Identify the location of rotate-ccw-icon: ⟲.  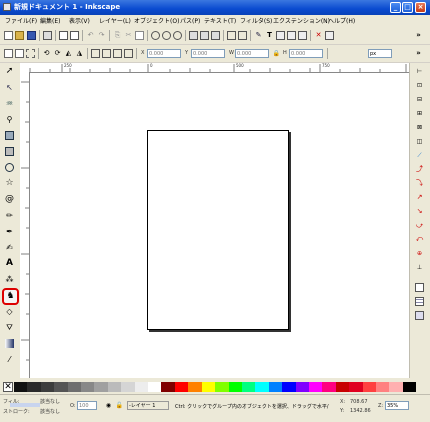
(46, 53).